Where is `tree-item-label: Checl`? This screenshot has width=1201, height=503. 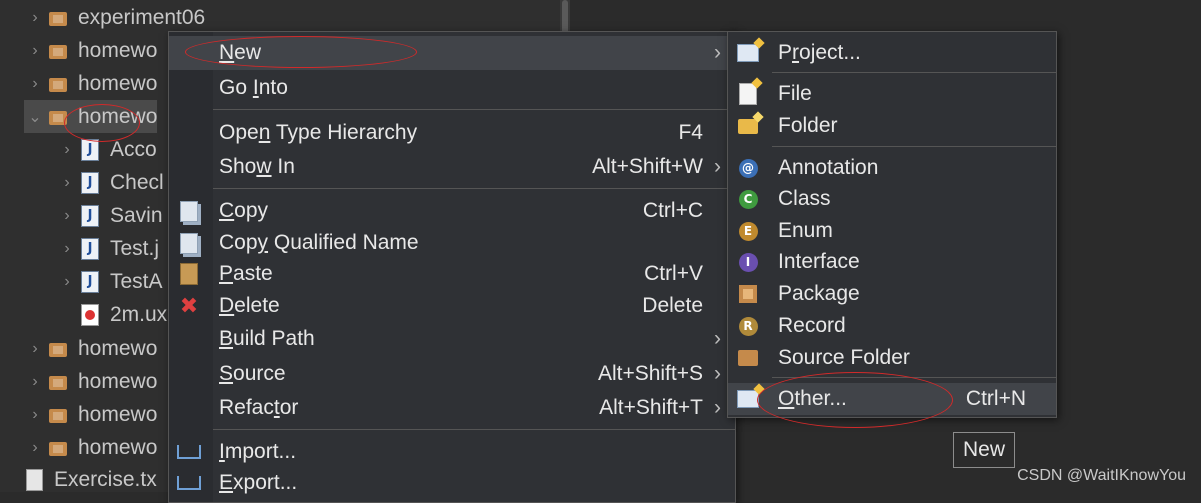 tree-item-label: Checl is located at coordinates (137, 182).